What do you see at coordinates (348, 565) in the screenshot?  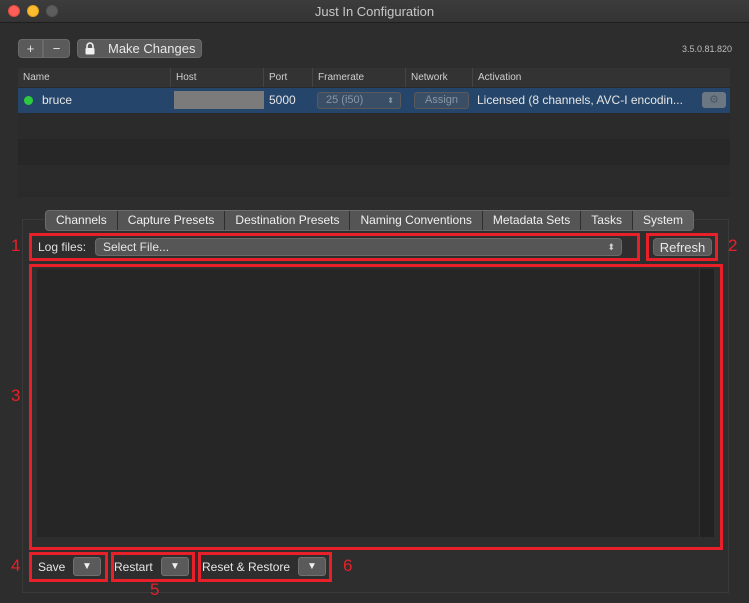 I see `annotation-number-6: 6` at bounding box center [348, 565].